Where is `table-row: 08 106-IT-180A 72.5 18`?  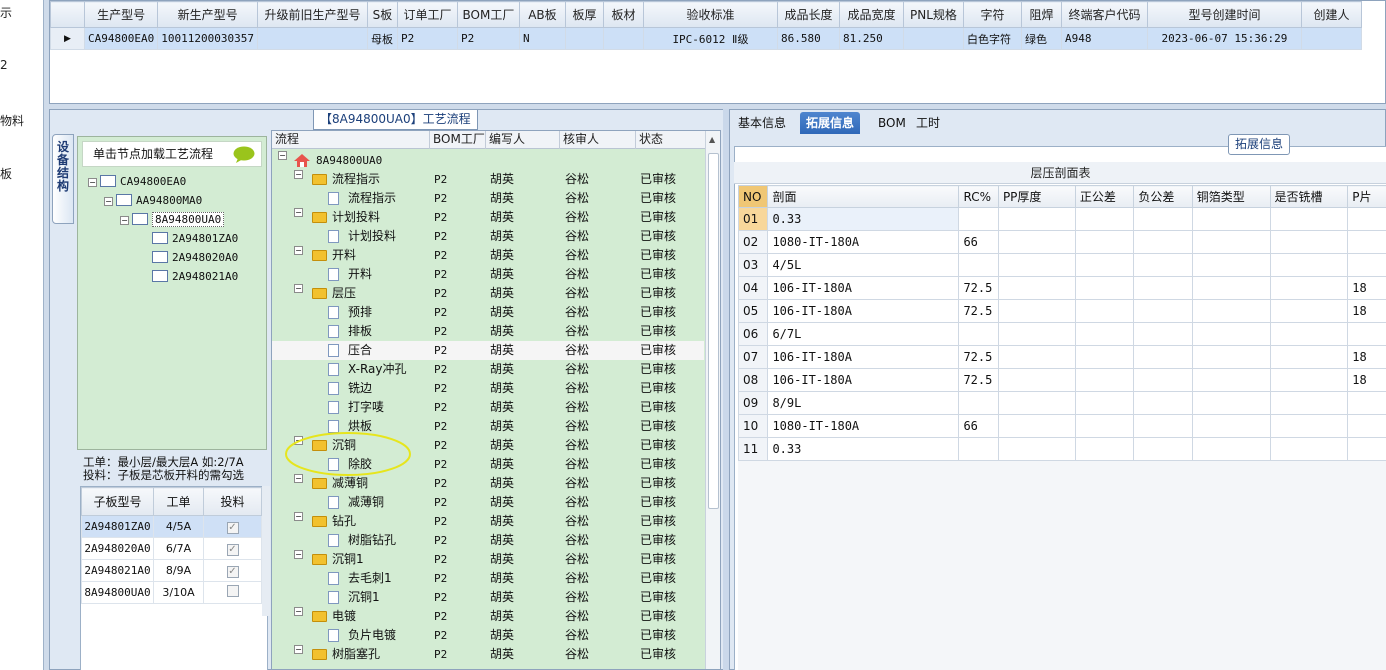 table-row: 08 106-IT-180A 72.5 18 is located at coordinates (1062, 380).